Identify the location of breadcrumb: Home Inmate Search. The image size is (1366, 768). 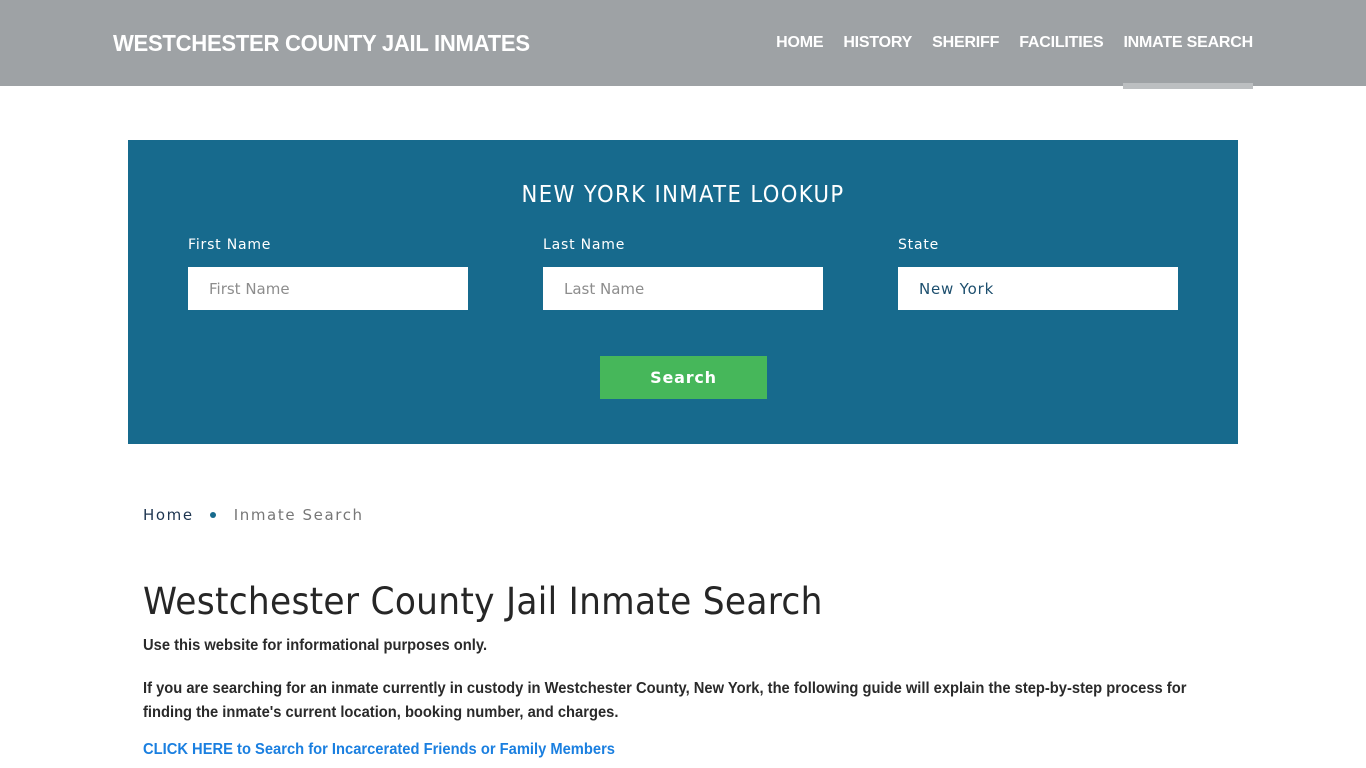
(253, 515).